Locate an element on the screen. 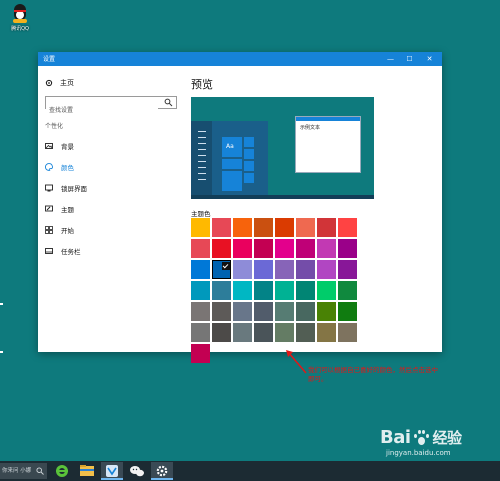  ie-taskbar-button is located at coordinates (62, 471).